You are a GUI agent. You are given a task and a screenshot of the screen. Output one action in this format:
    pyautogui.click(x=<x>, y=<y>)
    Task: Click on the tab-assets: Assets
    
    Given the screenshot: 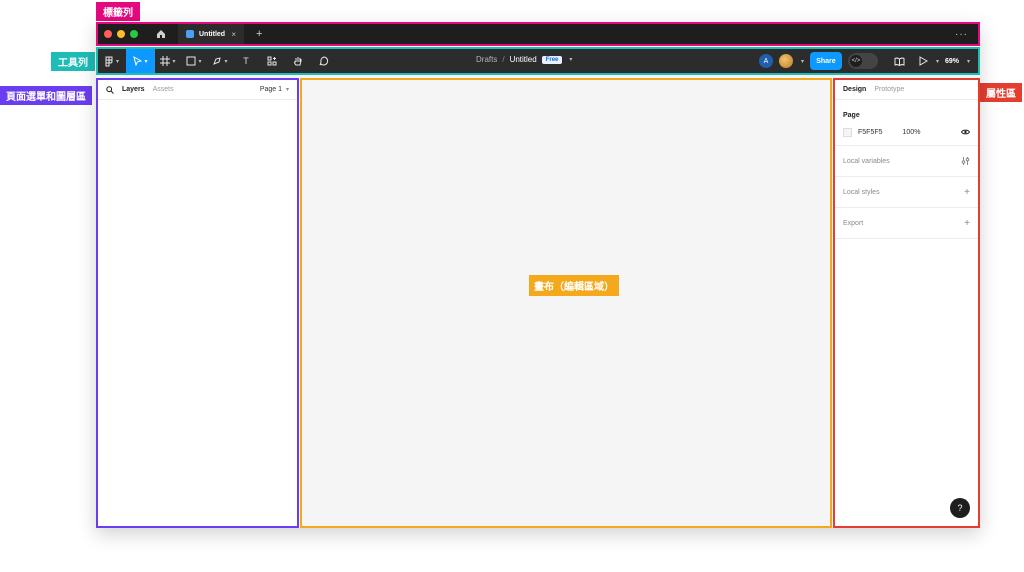 What is the action you would take?
    pyautogui.click(x=163, y=89)
    